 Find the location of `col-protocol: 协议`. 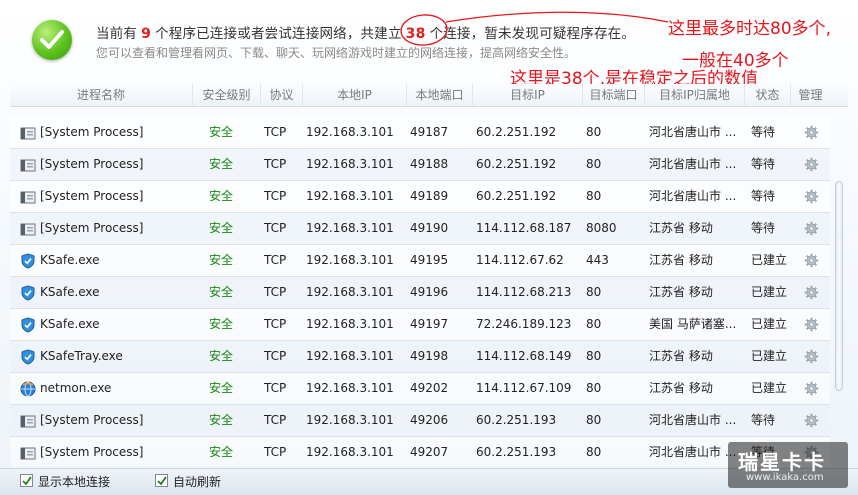

col-protocol: 协议 is located at coordinates (281, 95).